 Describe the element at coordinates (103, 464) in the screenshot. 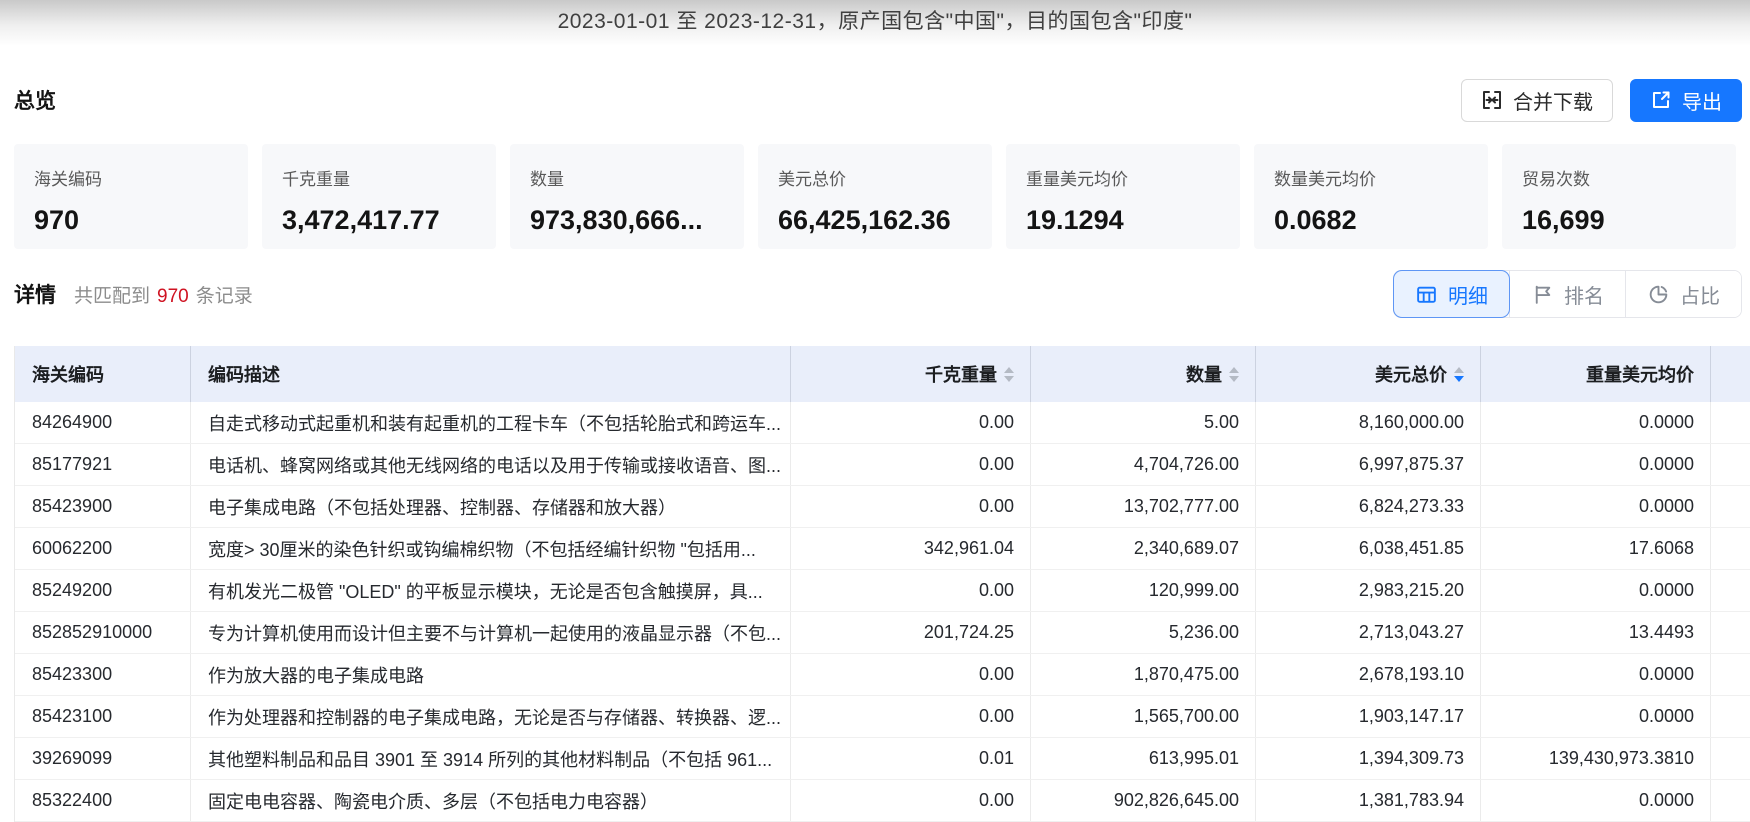

I see `cell-hs-code: 85177921` at that location.